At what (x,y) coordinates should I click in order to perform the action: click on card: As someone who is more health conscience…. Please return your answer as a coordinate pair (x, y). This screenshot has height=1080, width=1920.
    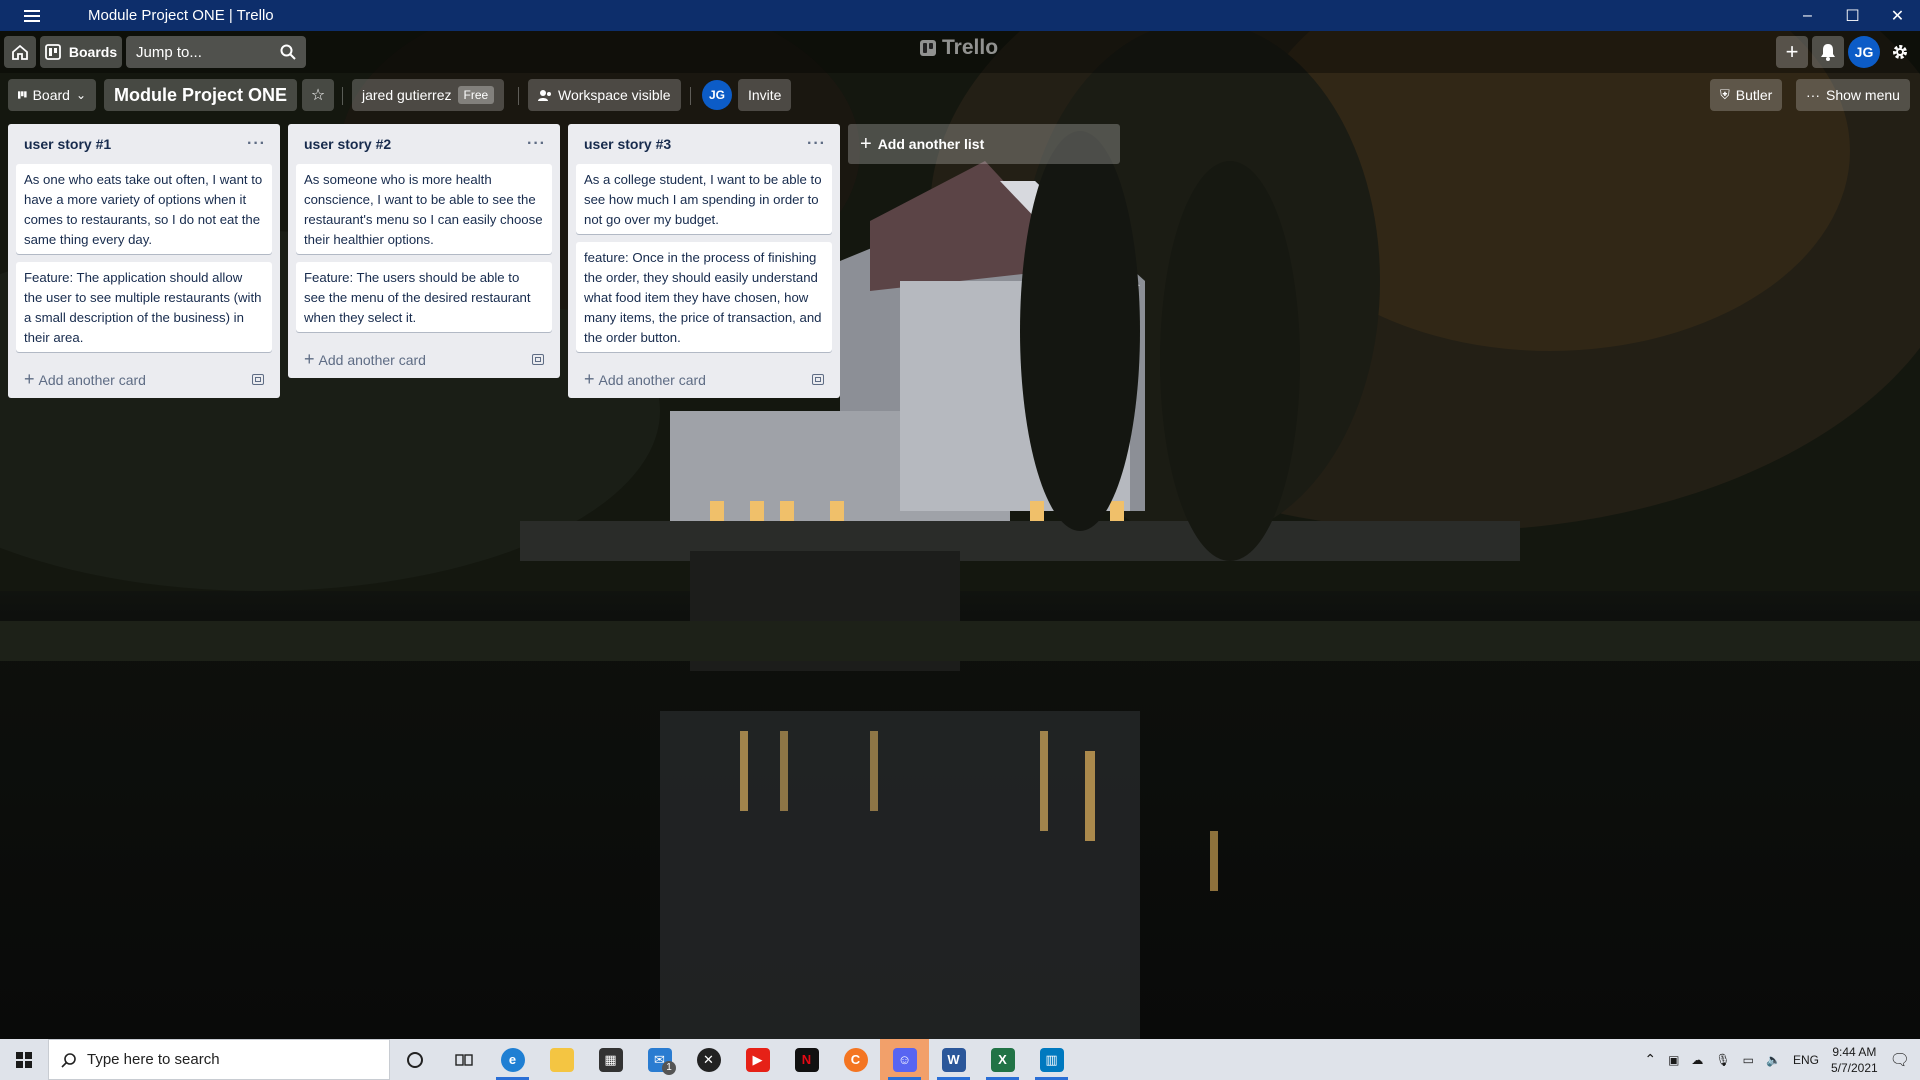
    Looking at the image, I should click on (424, 209).